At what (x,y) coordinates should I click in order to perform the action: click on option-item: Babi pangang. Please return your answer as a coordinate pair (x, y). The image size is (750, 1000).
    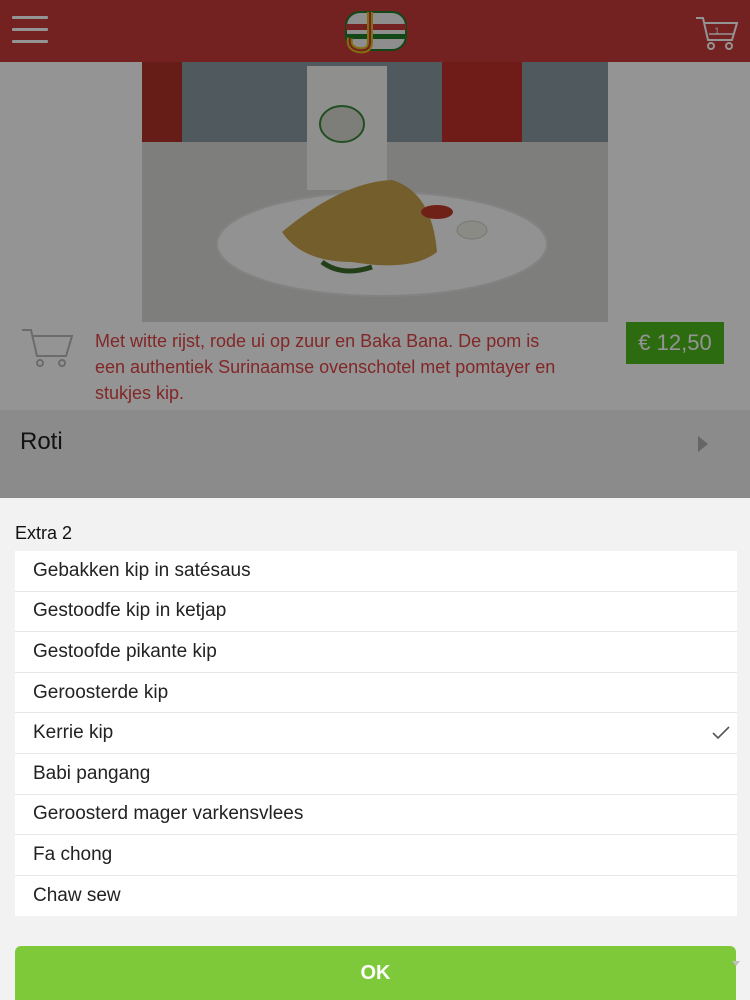
    Looking at the image, I should click on (376, 774).